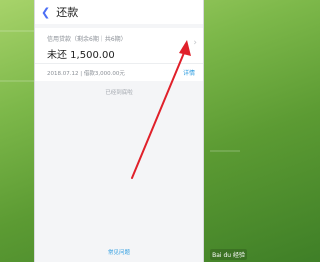 The height and width of the screenshot is (262, 320). I want to click on detail-link: 详情, so click(189, 72).